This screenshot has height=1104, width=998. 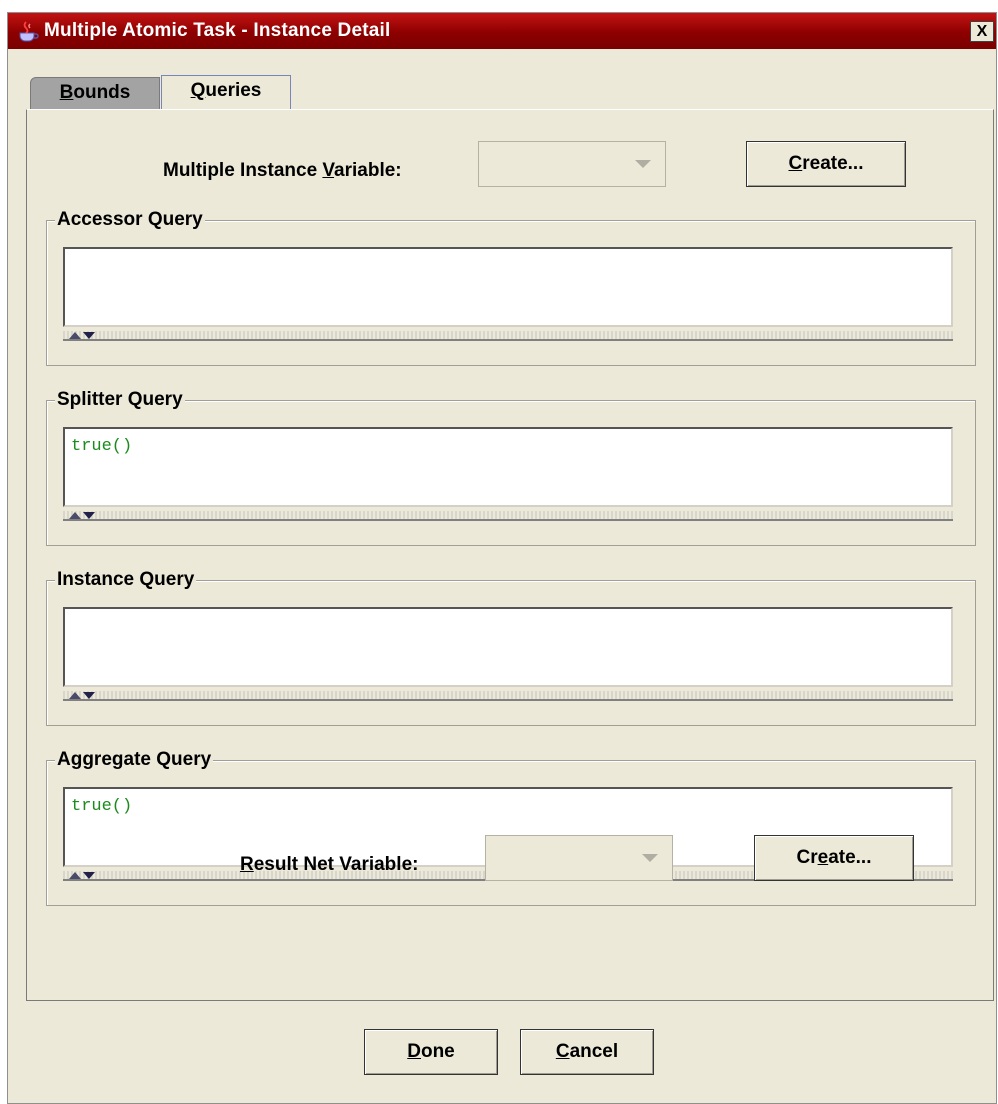 What do you see at coordinates (134, 760) in the screenshot?
I see `aggregate-query-title: Aggregate Query` at bounding box center [134, 760].